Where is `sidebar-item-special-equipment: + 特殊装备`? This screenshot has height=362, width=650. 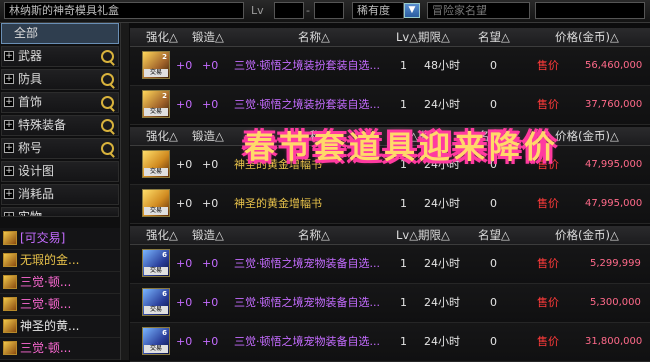 sidebar-item-special-equipment: + 特殊装备 is located at coordinates (60, 125).